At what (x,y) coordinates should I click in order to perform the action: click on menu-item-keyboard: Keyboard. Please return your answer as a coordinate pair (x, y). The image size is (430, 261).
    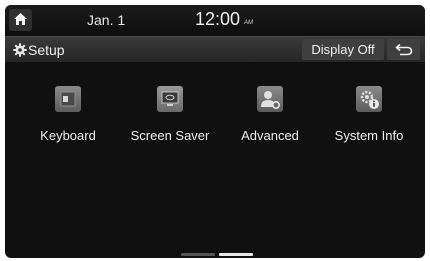
    Looking at the image, I should click on (68, 118).